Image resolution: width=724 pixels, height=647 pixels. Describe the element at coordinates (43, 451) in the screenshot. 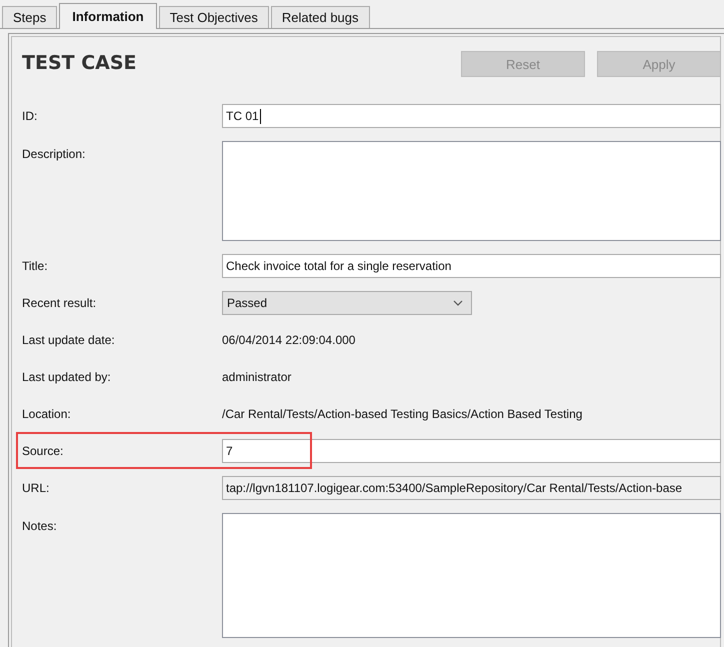

I see `field-label: Source:` at that location.